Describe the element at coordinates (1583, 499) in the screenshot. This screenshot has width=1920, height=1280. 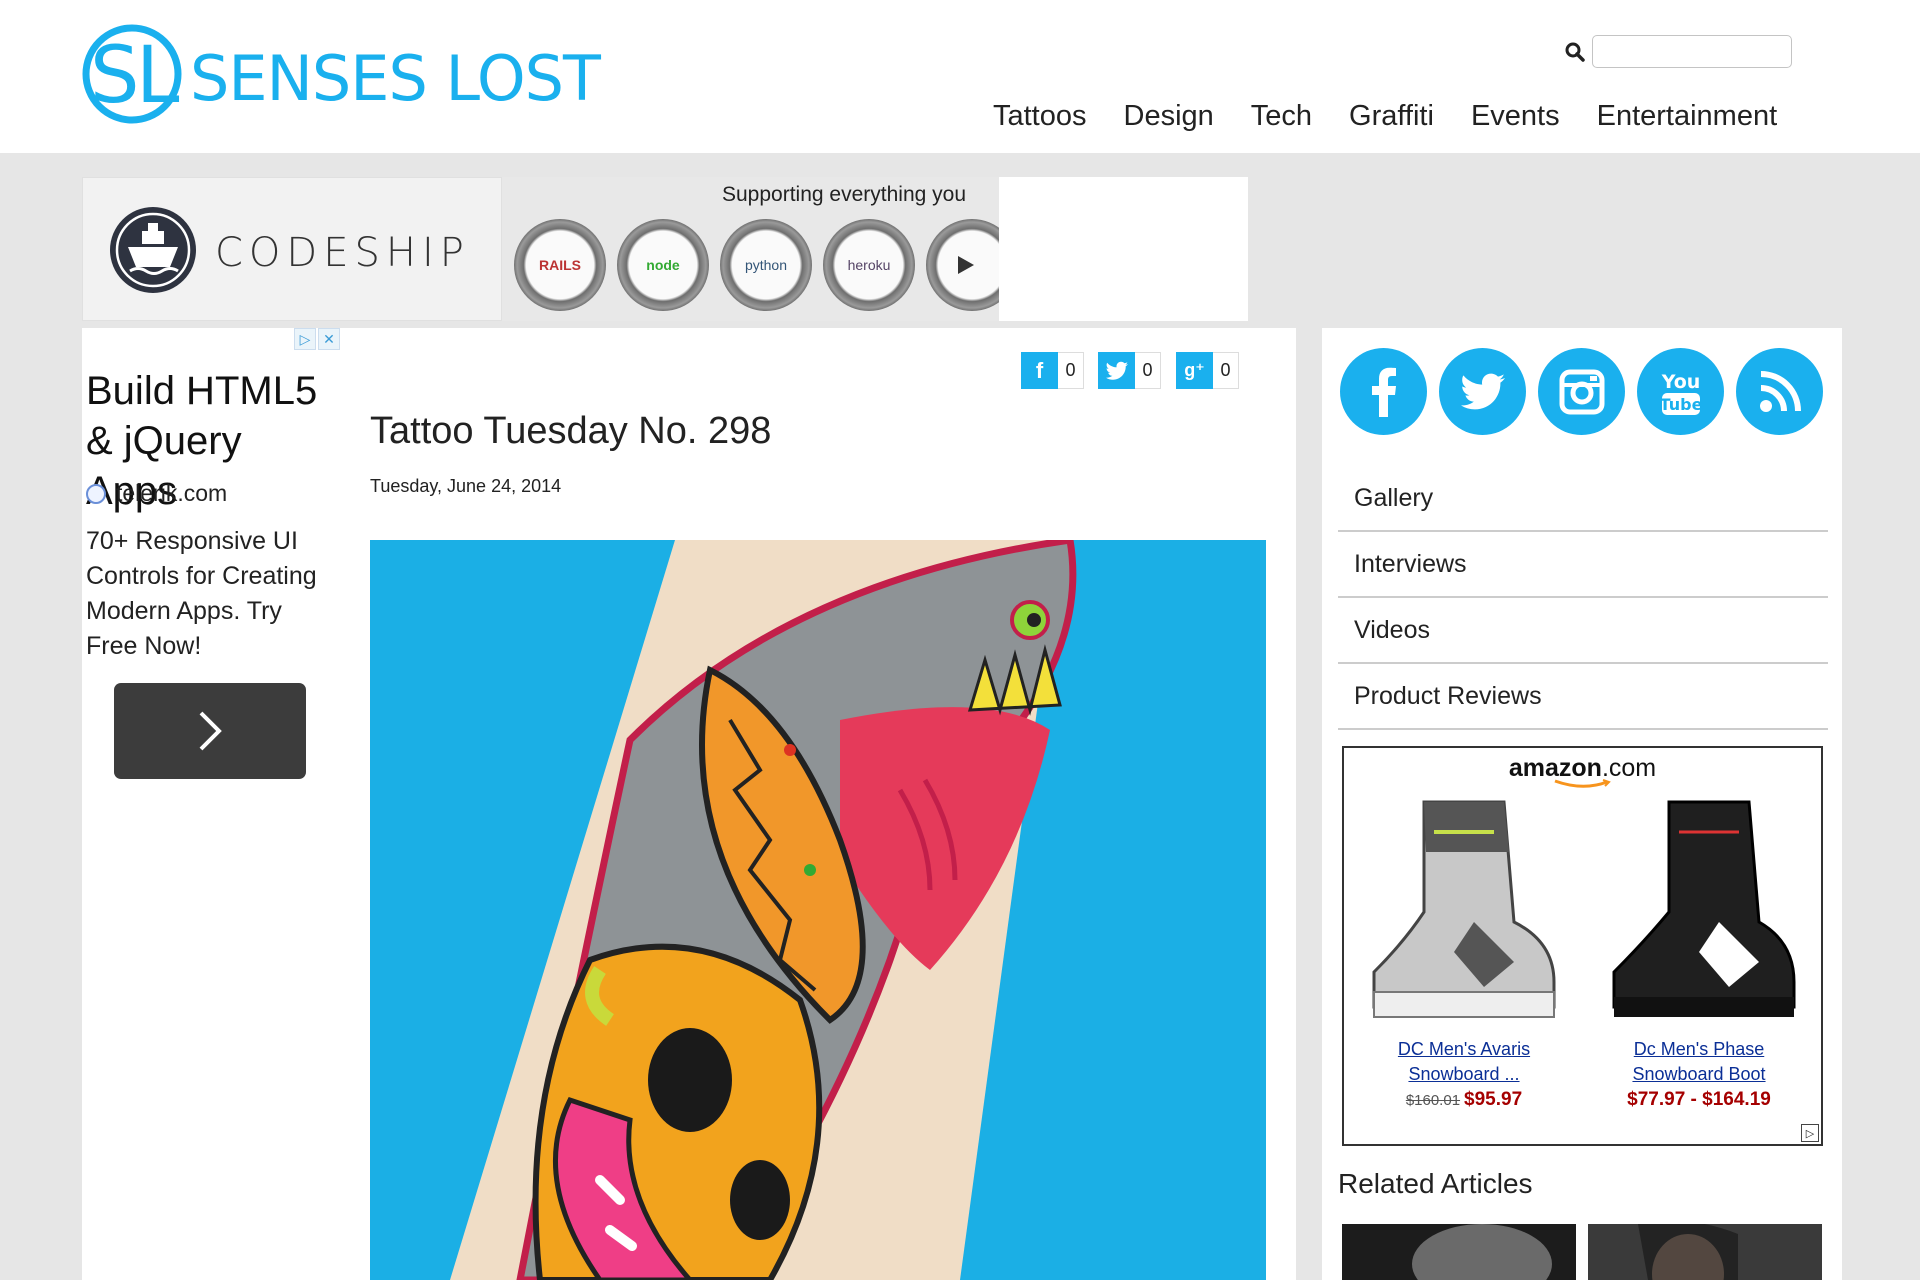
I see `sidebar-item-gallery: Gallery` at that location.